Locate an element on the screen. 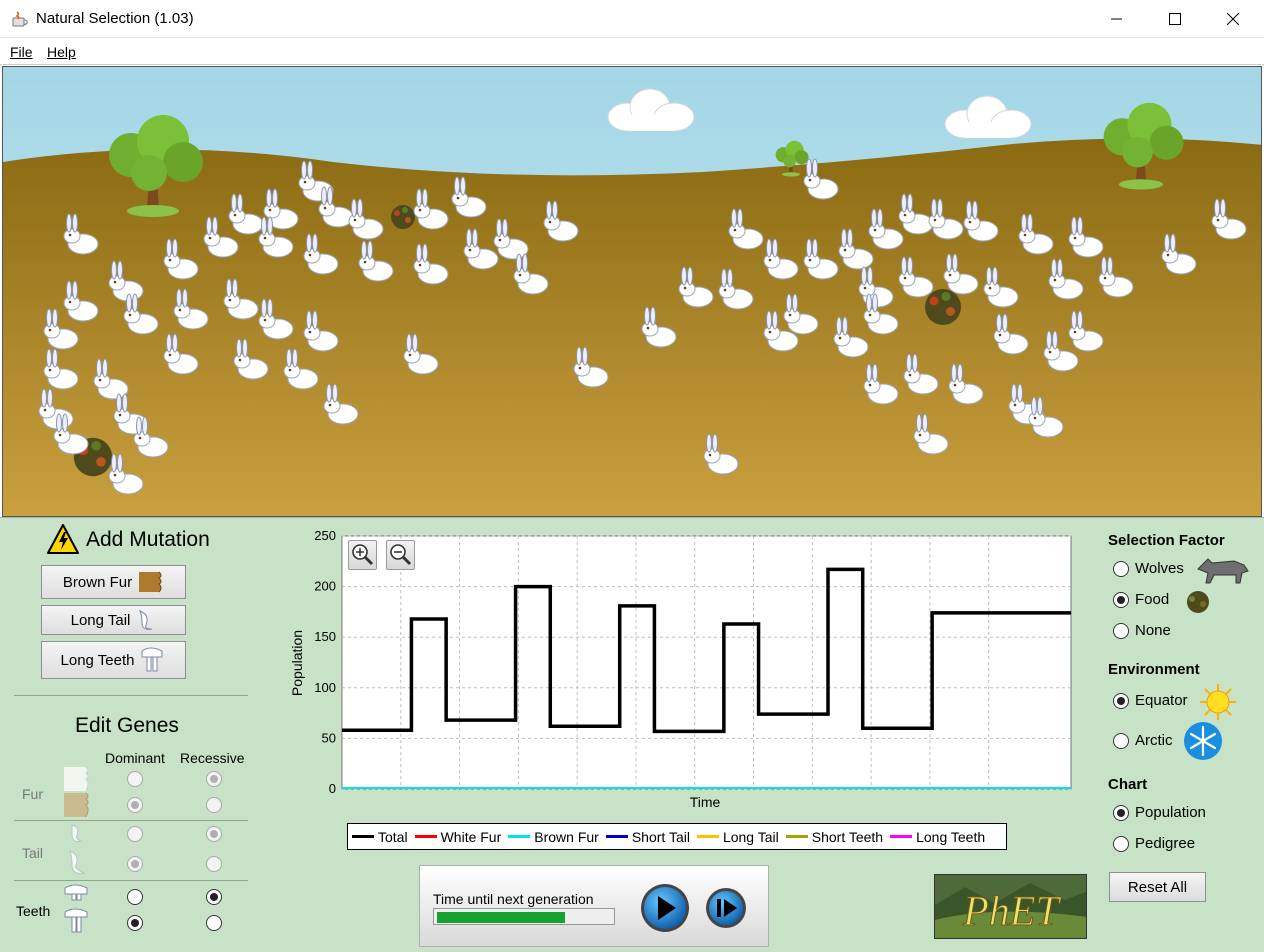 The image size is (1264, 952). wolves-label: Wolves is located at coordinates (1159, 568).